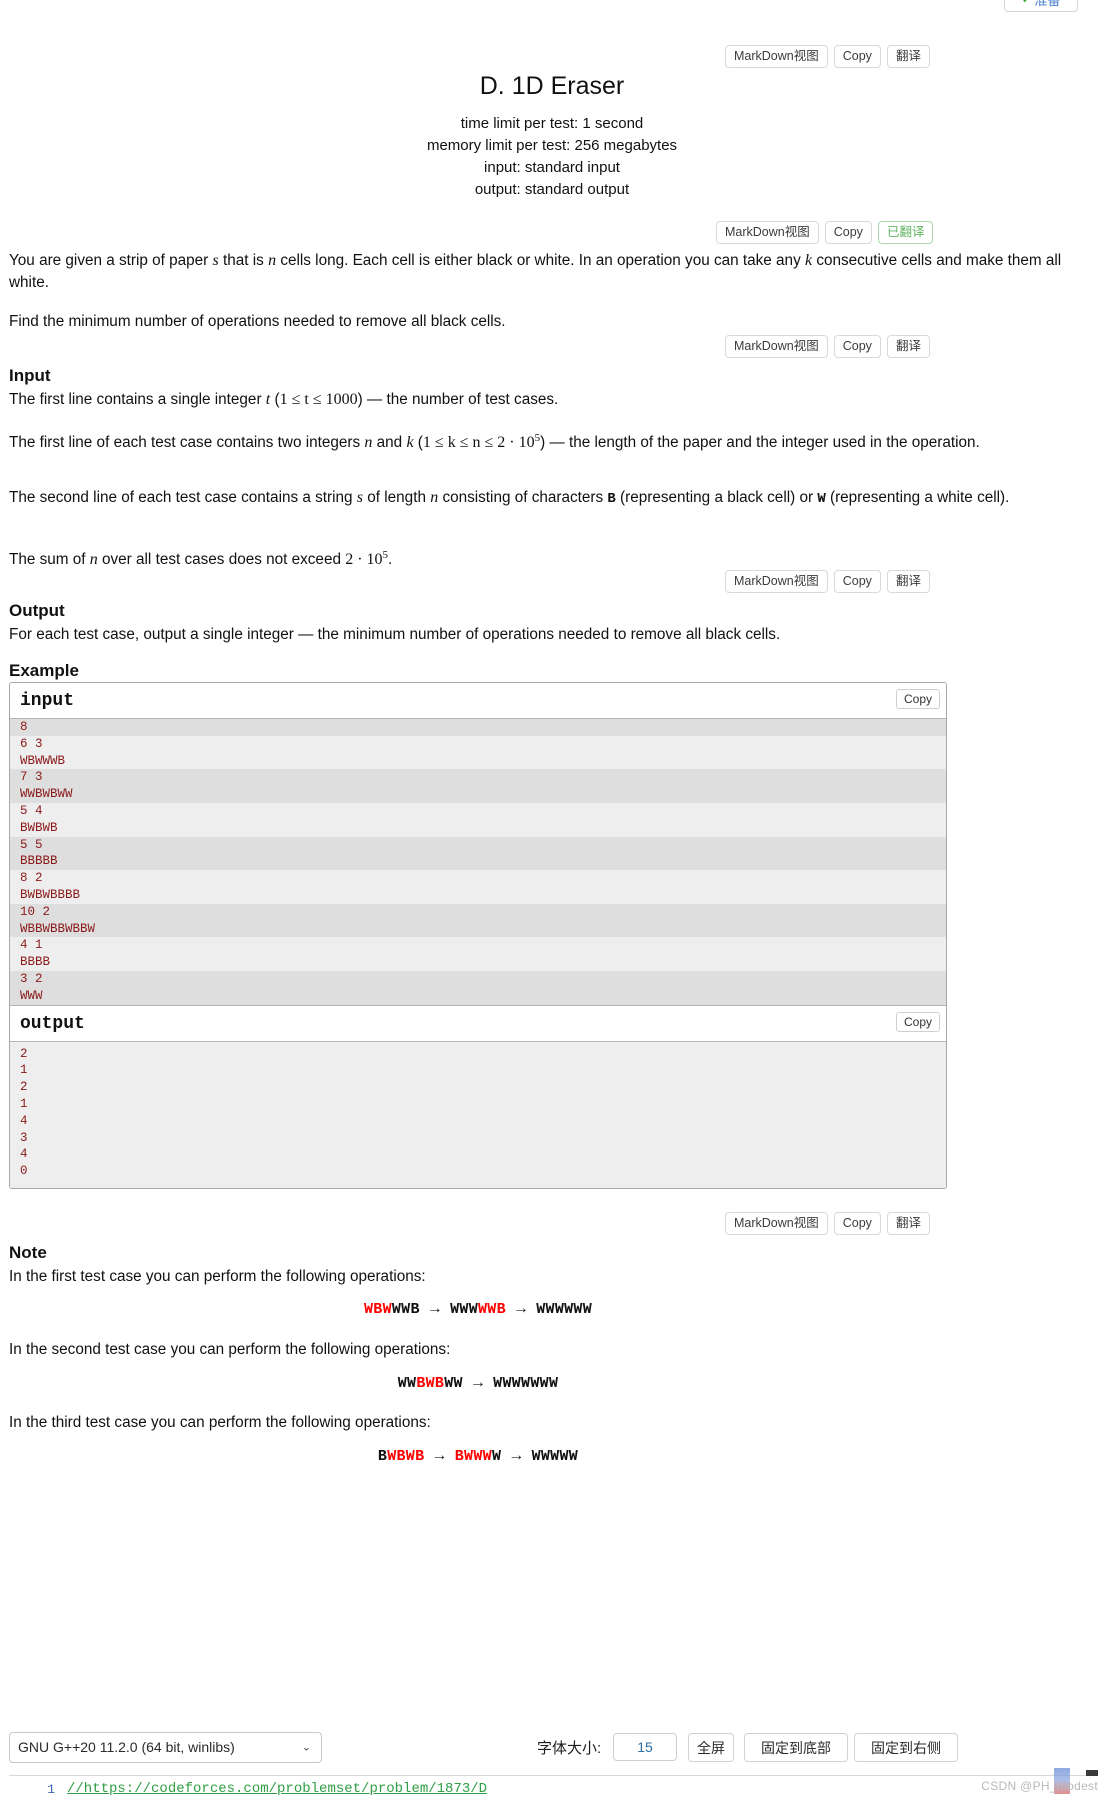 The height and width of the screenshot is (1802, 1104). What do you see at coordinates (478, 701) in the screenshot?
I see `sample-input-header: input Copy` at bounding box center [478, 701].